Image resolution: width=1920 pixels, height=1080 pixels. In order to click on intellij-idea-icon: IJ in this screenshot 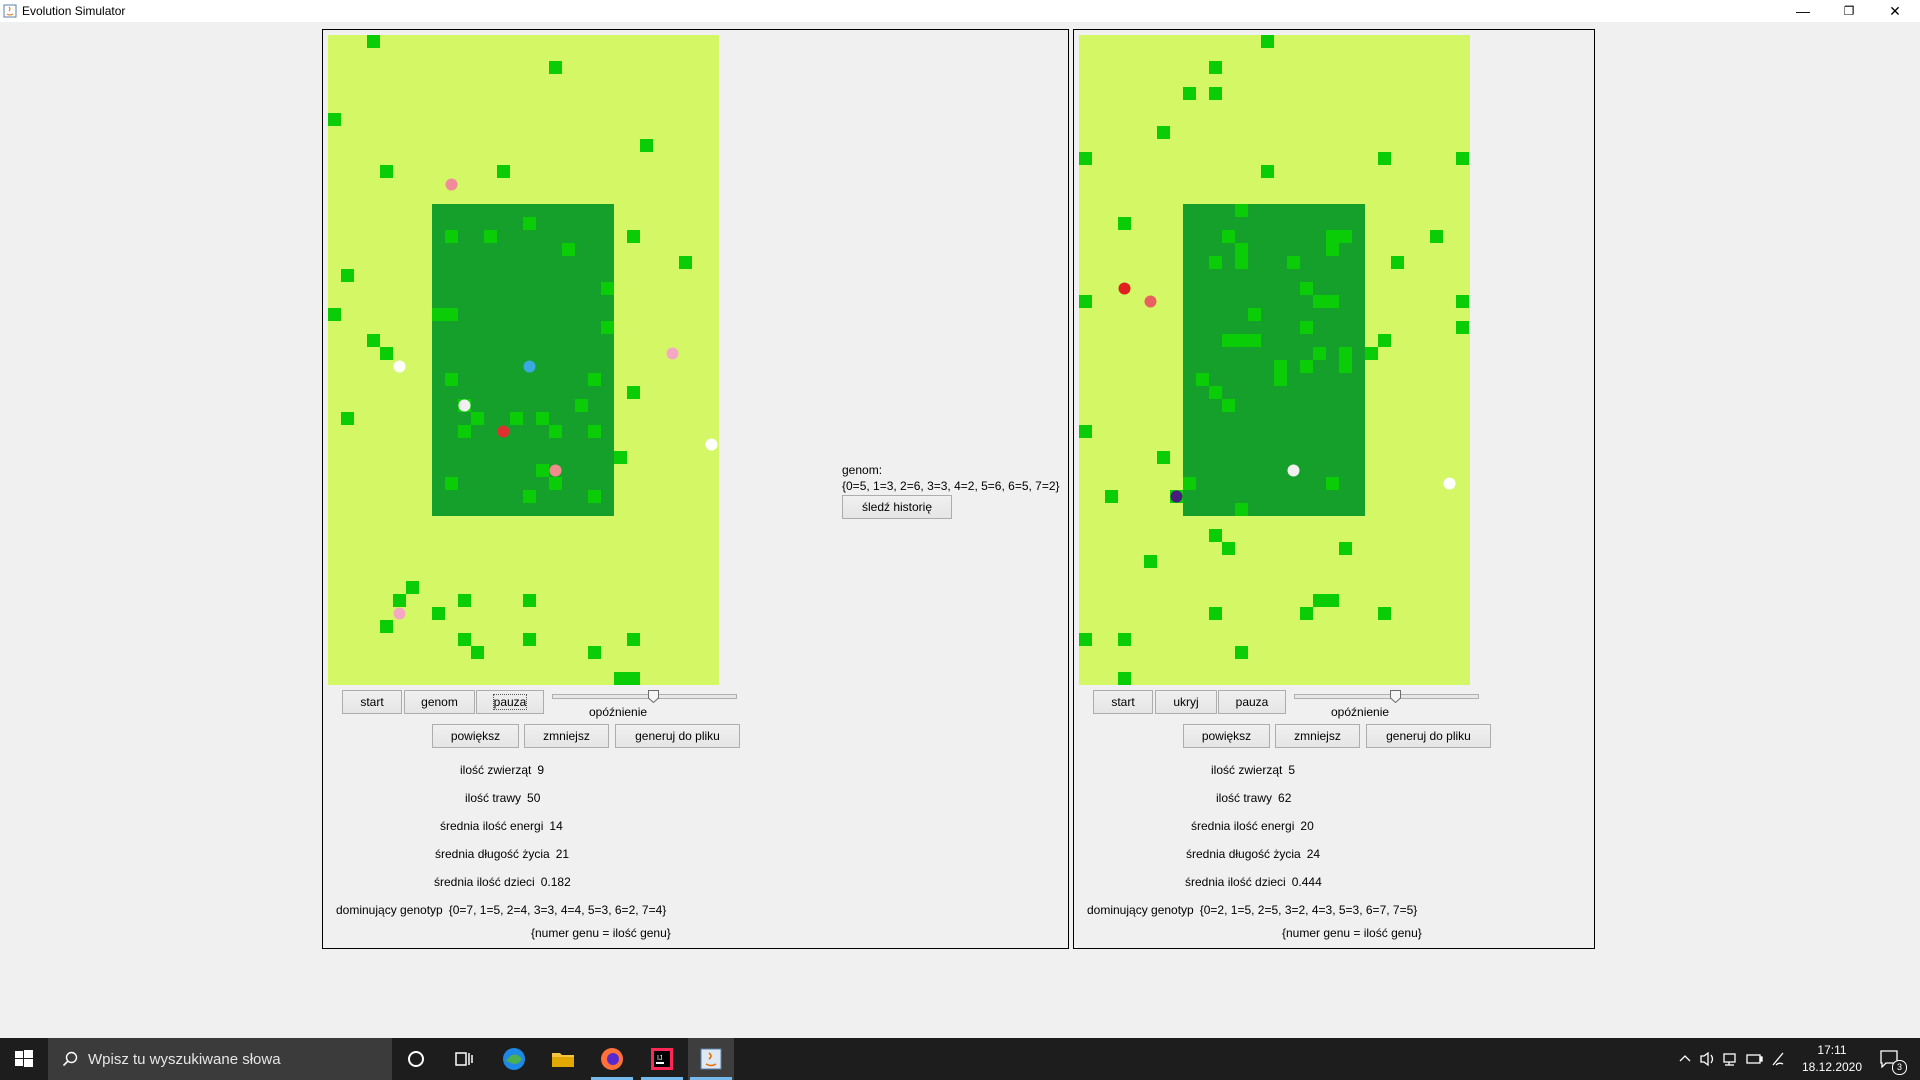, I will do `click(662, 1059)`.